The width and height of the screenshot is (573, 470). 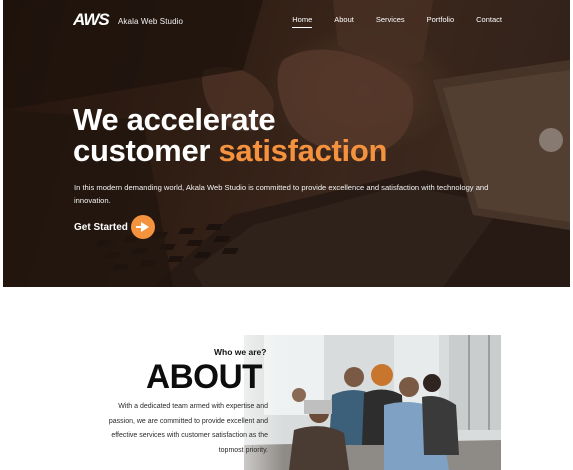 I want to click on get-started-button: Get Started, so click(x=114, y=227).